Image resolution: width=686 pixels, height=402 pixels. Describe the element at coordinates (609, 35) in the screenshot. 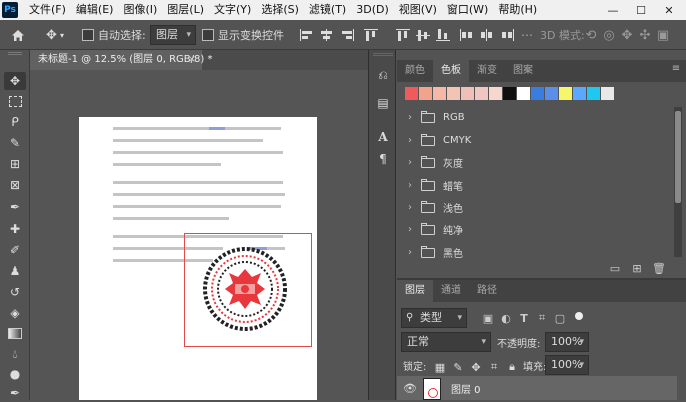

I see `3d-roll-icon: ◎` at that location.